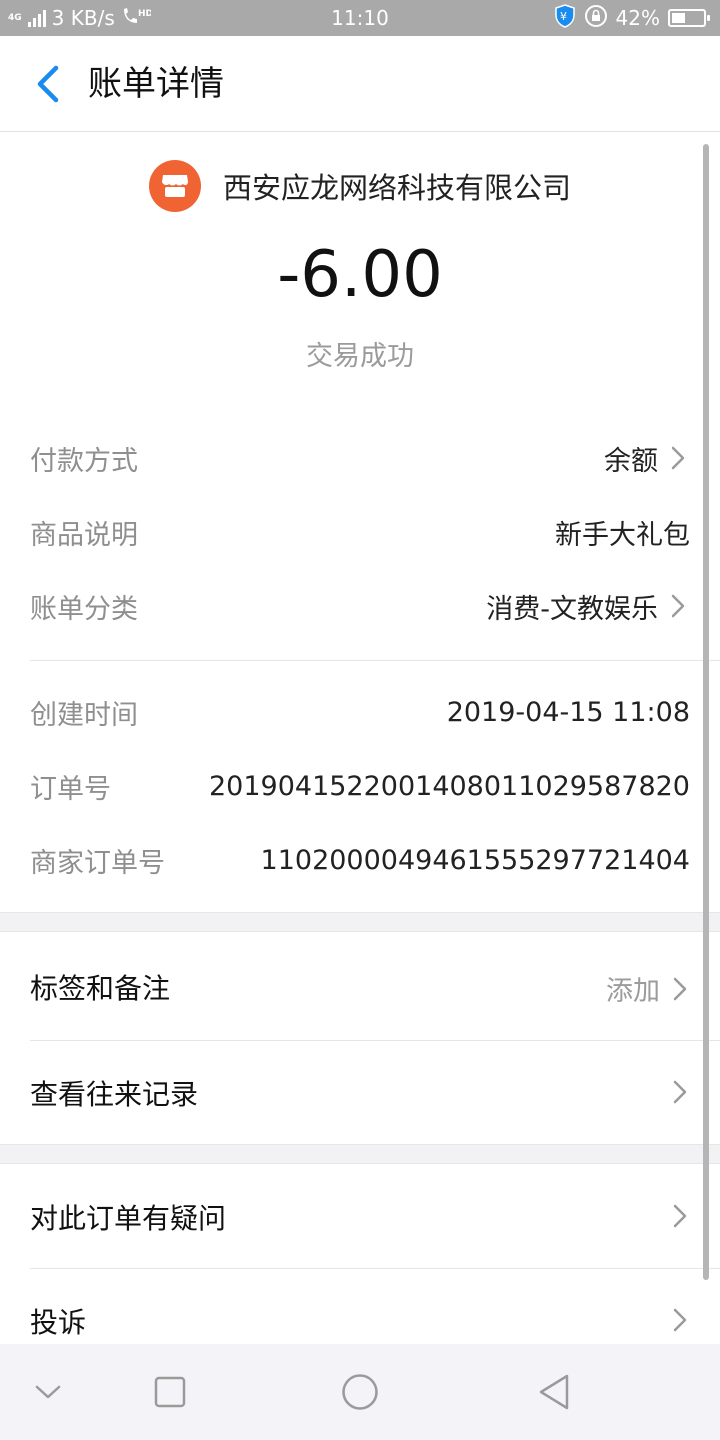 The height and width of the screenshot is (1440, 720). What do you see at coordinates (100, 988) in the screenshot?
I see `tags-notes-label: 标签和备注` at bounding box center [100, 988].